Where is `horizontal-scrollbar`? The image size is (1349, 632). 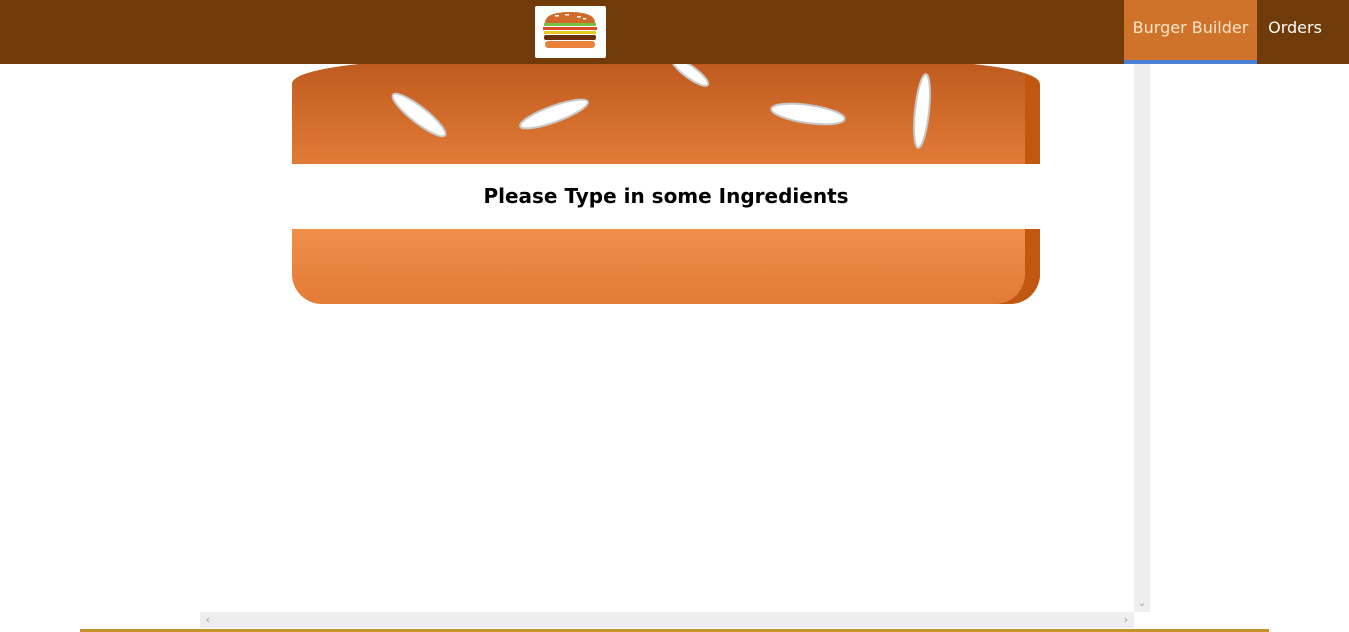 horizontal-scrollbar is located at coordinates (667, 620).